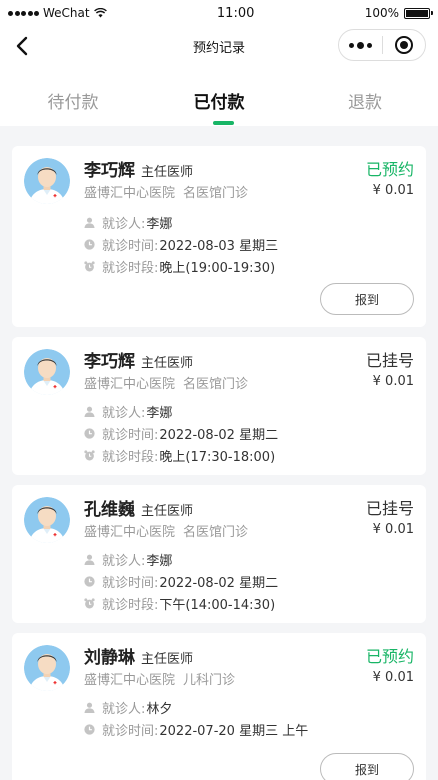 This screenshot has height=780, width=438. Describe the element at coordinates (217, 268) in the screenshot. I see `visit-period: 晚上(19:00-19:30)` at that location.